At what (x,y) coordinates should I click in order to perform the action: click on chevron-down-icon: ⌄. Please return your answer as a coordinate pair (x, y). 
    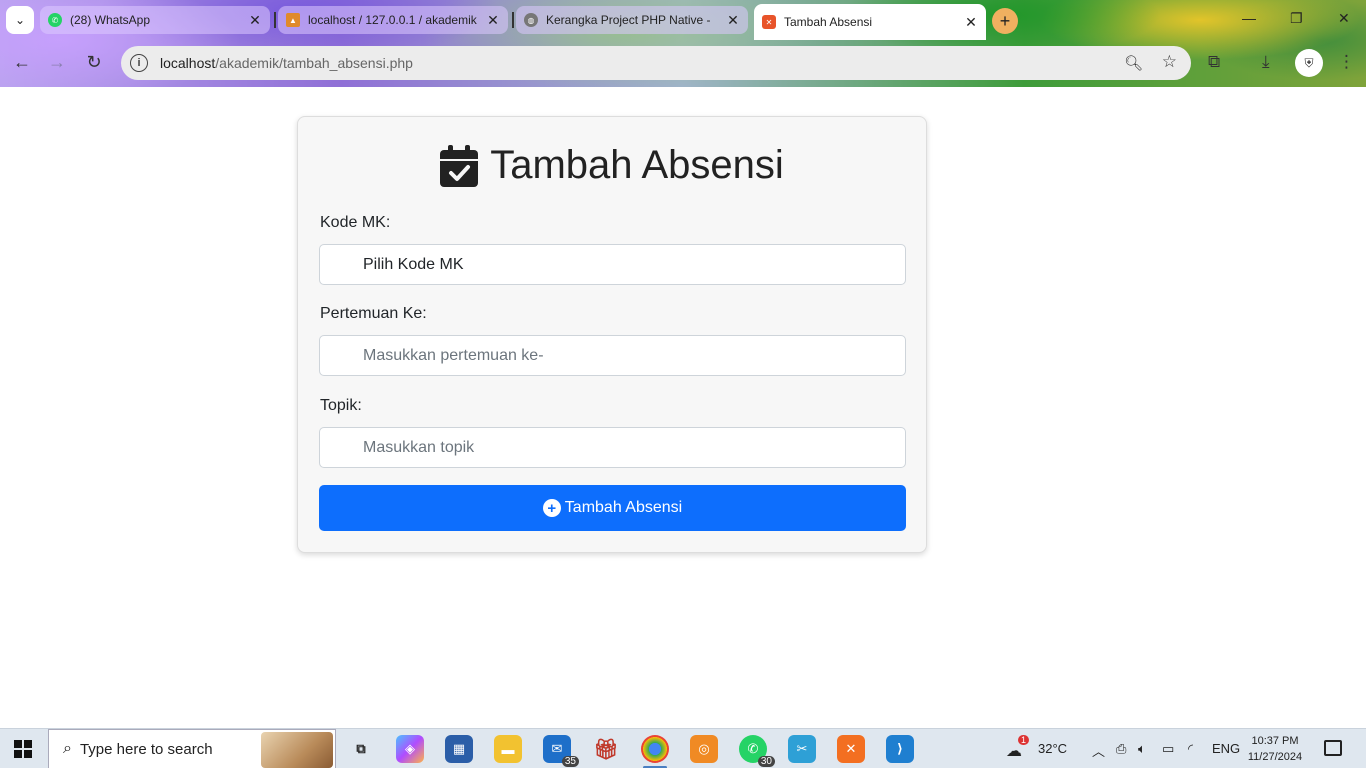
    Looking at the image, I should click on (20, 20).